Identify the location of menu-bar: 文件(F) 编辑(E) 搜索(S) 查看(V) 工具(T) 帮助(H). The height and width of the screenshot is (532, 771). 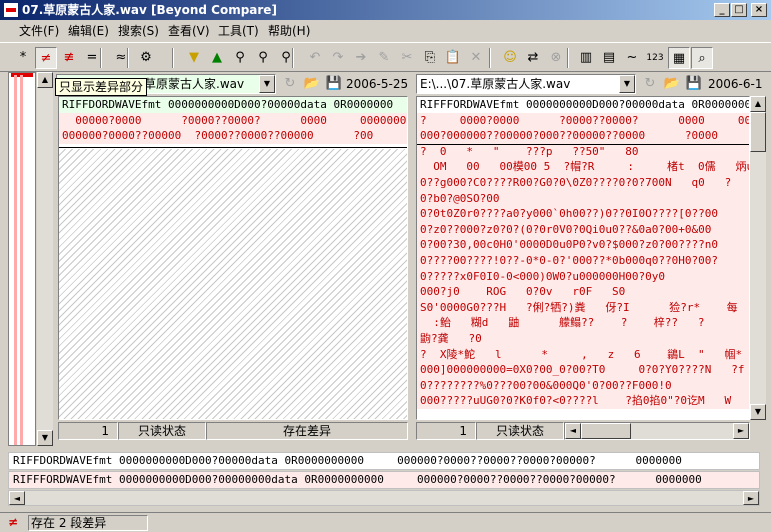
(385, 31).